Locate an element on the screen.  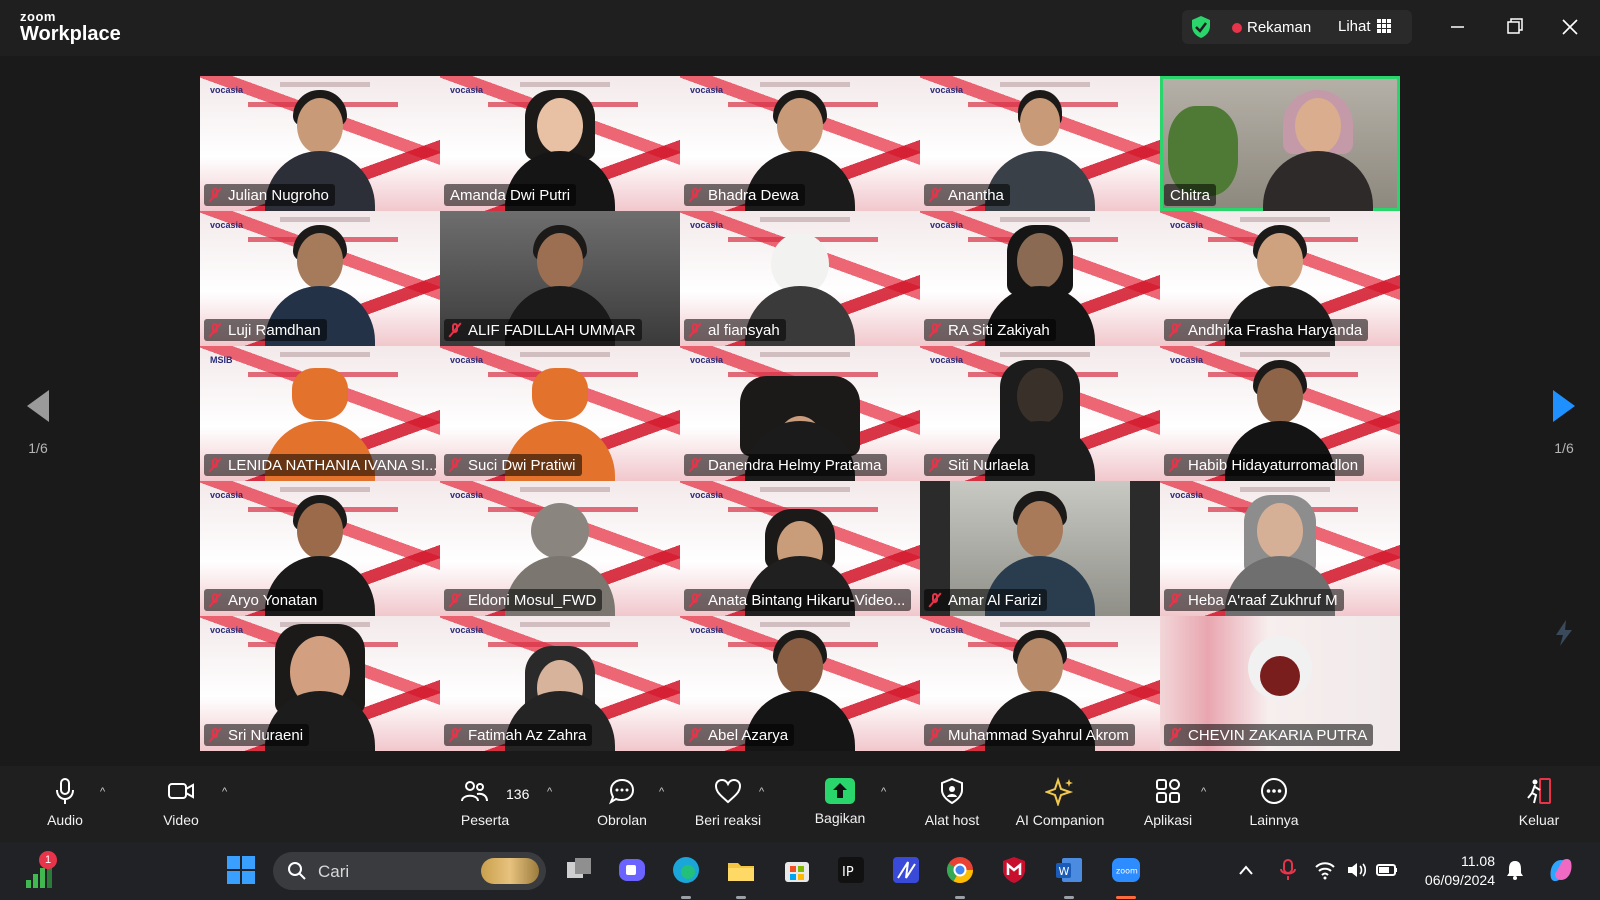
previous-page-button: 1/6 is located at coordinates (38, 423).